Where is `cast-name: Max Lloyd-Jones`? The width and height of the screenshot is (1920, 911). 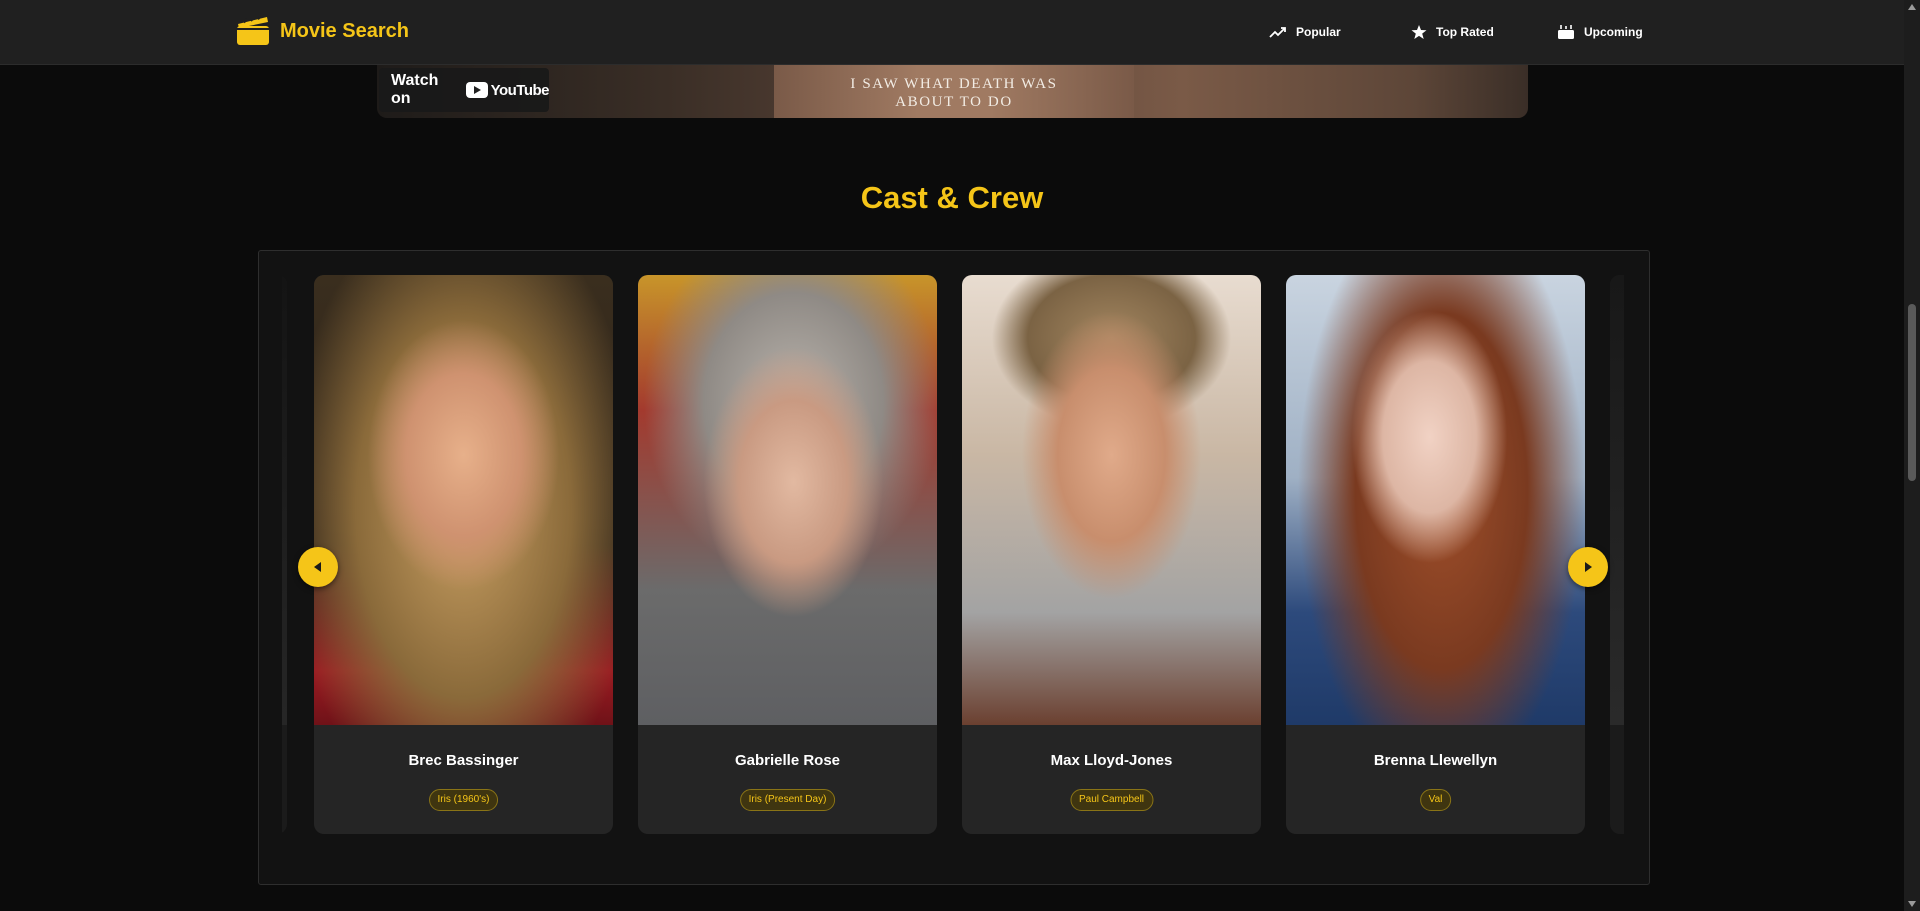 cast-name: Max Lloyd-Jones is located at coordinates (1111, 760).